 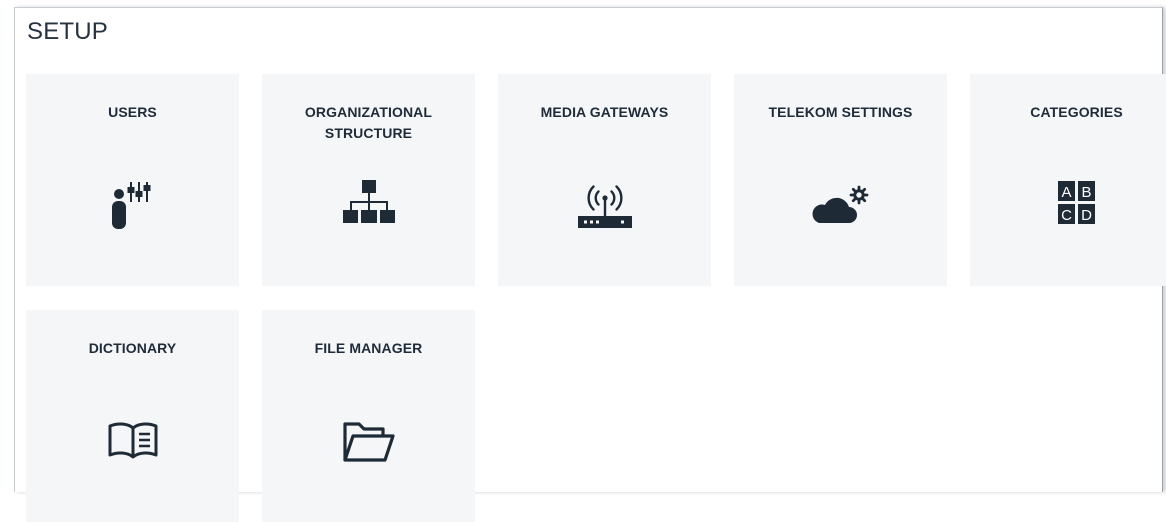 I want to click on tile-label: CATEGORIES, so click(x=1076, y=112).